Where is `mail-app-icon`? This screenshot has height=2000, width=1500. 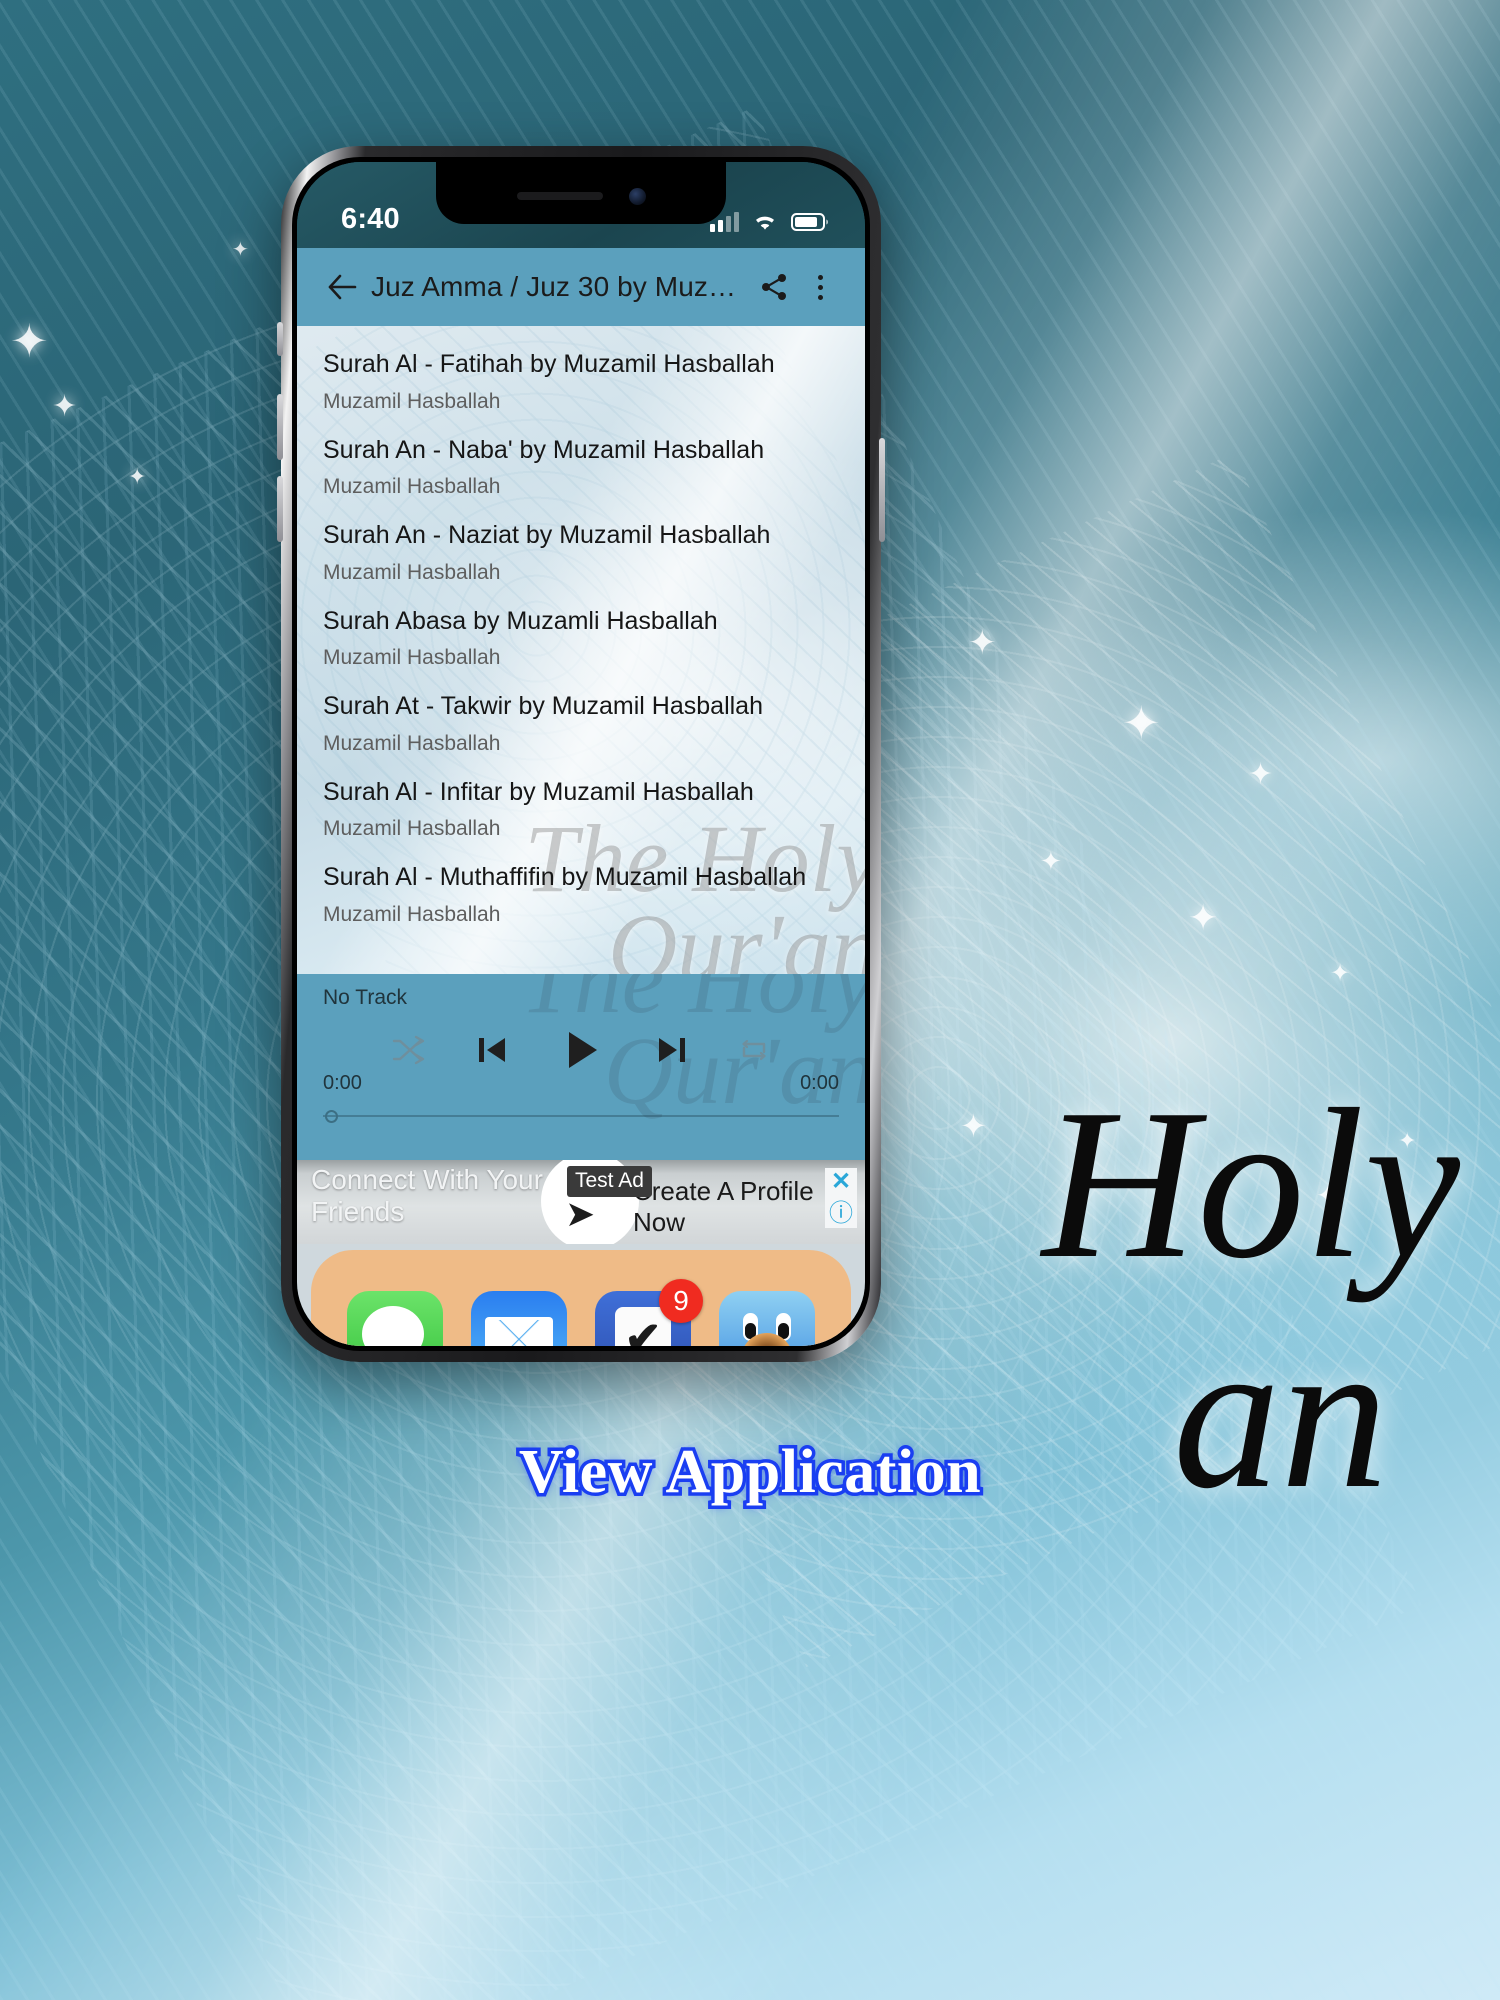
mail-app-icon is located at coordinates (519, 1318).